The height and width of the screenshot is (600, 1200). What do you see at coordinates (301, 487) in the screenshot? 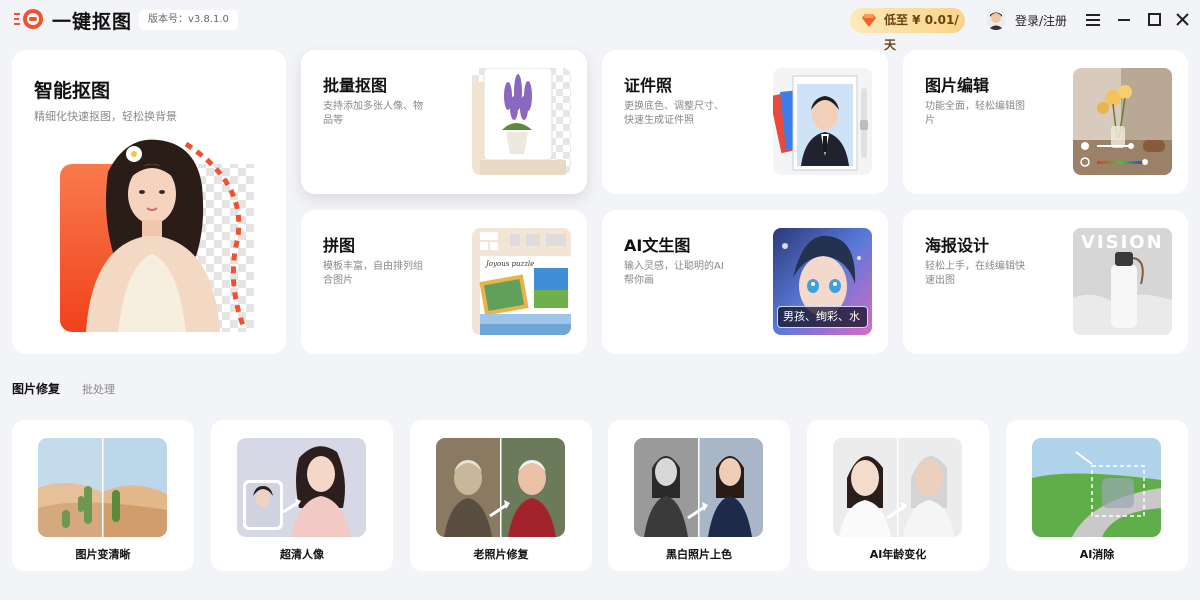
I see `hd-portrait-thumbnail` at bounding box center [301, 487].